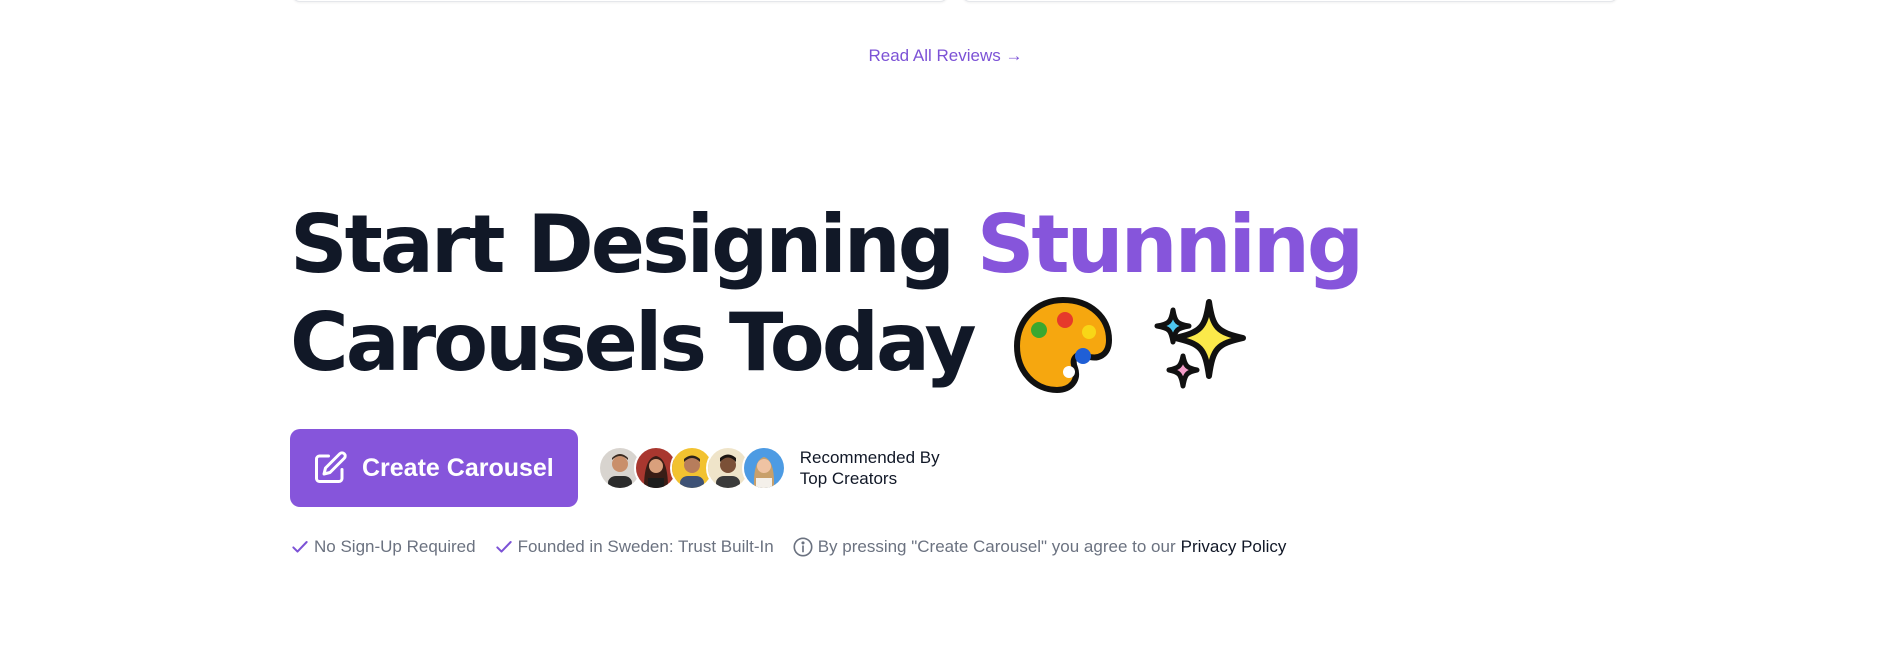  I want to click on feature-founded: Founded in Sweden: Trust Built-In, so click(634, 547).